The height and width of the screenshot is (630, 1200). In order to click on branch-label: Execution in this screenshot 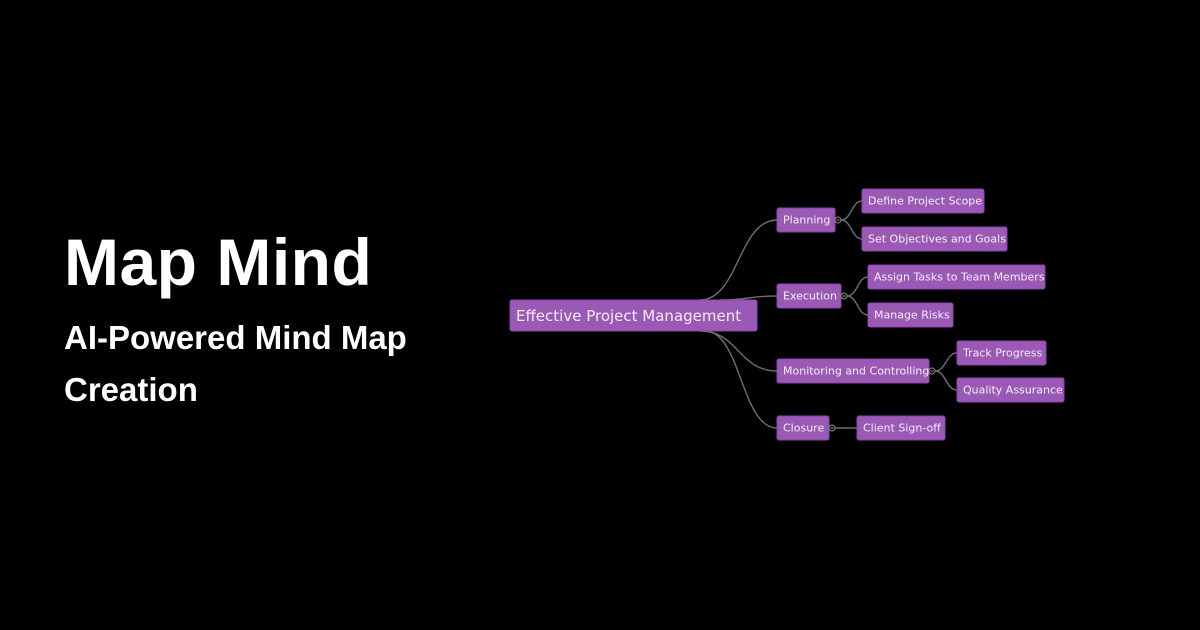, I will do `click(810, 296)`.